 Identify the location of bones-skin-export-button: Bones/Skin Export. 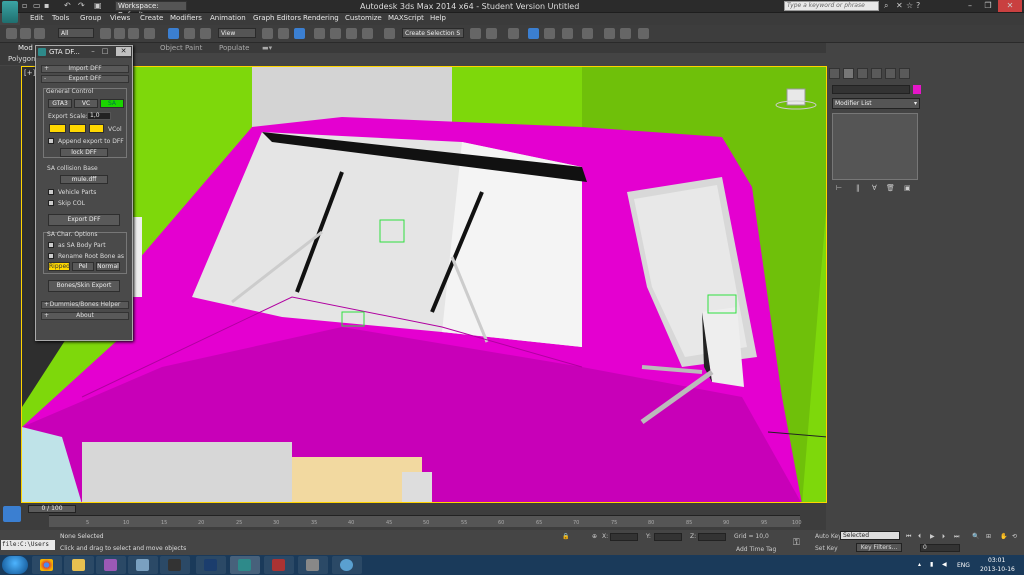
(84, 286).